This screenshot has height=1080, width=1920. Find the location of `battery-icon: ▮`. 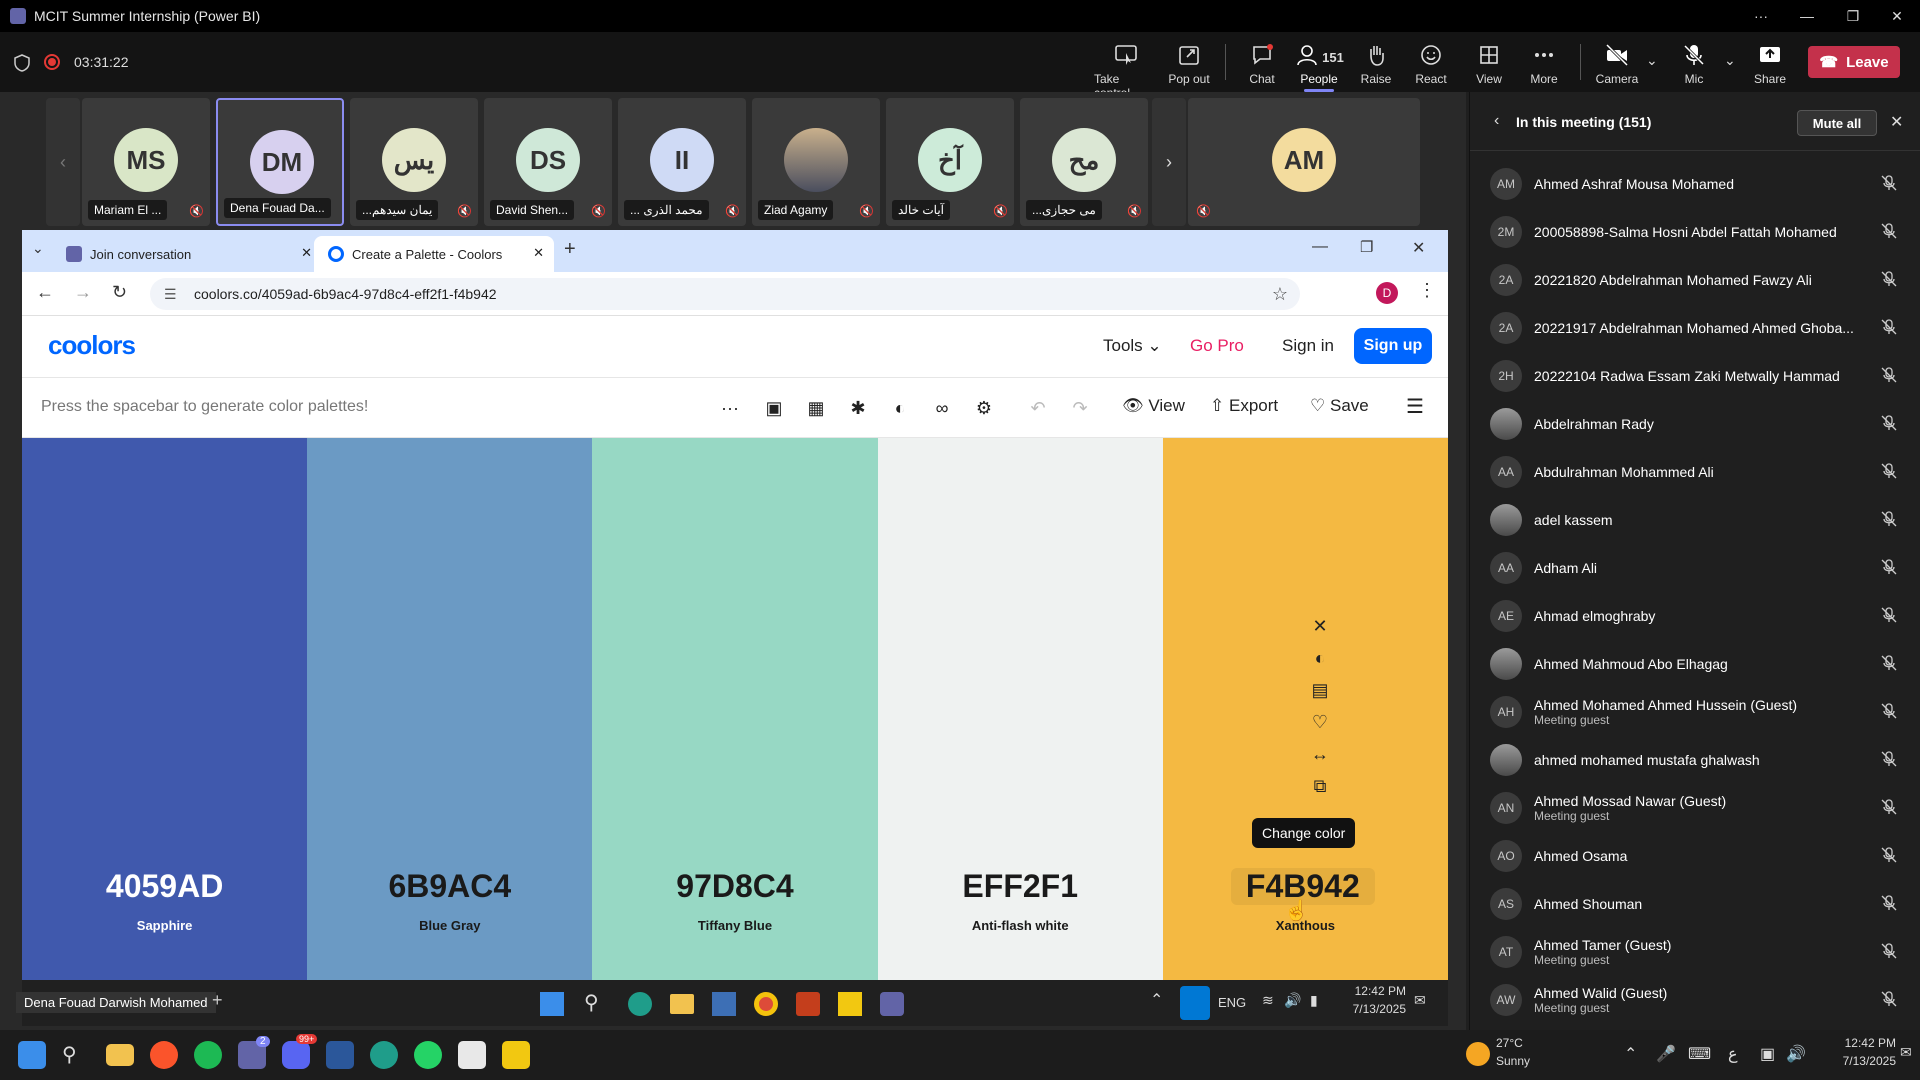

battery-icon: ▮ is located at coordinates (1314, 1000).